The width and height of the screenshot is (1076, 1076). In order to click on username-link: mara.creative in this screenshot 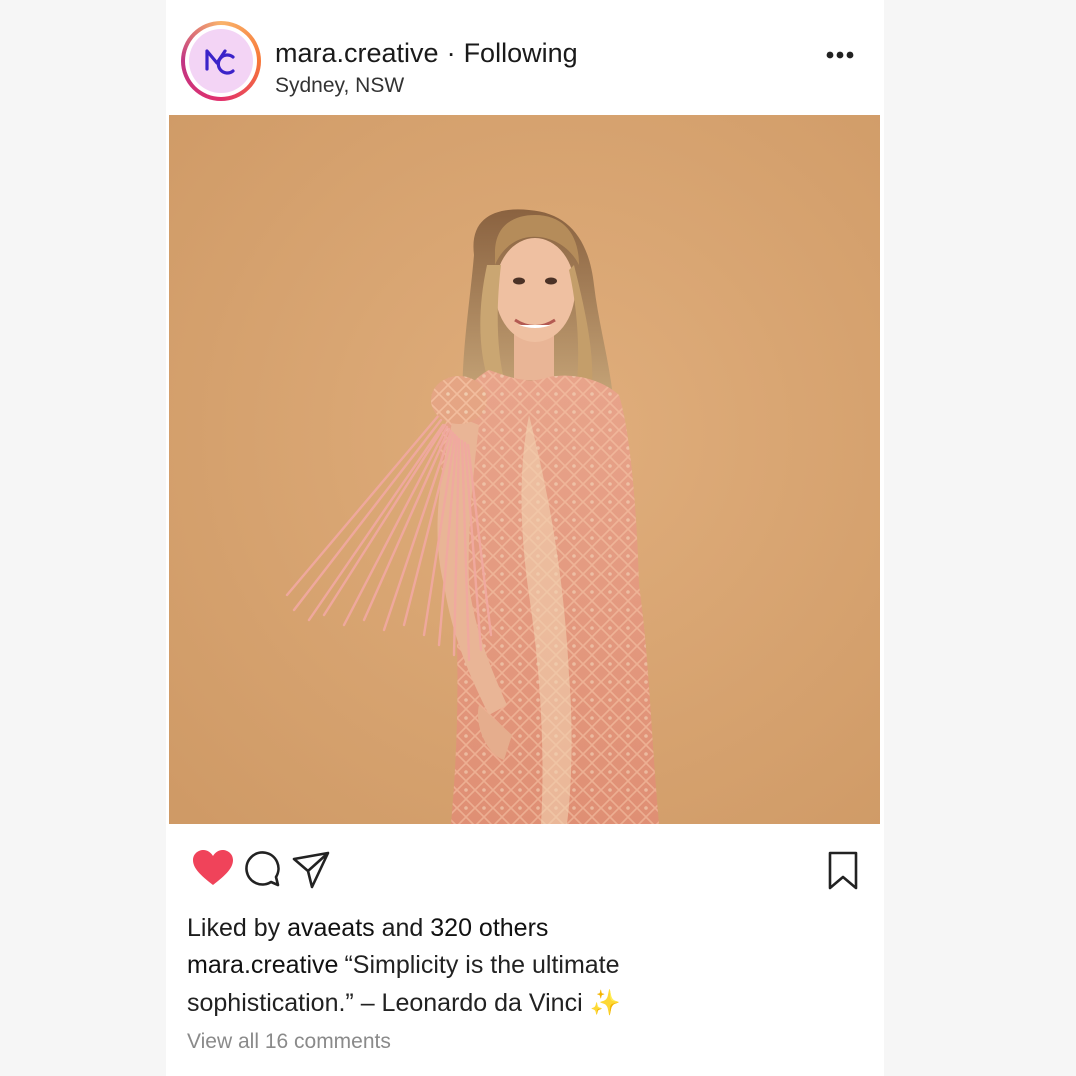, I will do `click(357, 53)`.